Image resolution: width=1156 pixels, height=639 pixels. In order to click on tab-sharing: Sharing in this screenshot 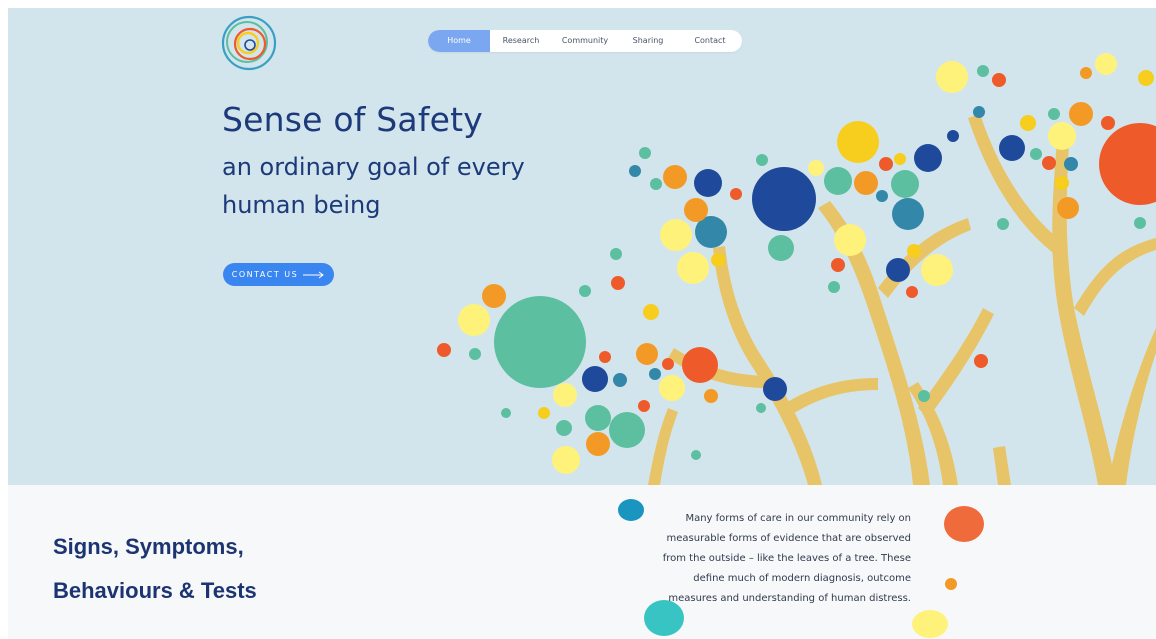, I will do `click(648, 41)`.